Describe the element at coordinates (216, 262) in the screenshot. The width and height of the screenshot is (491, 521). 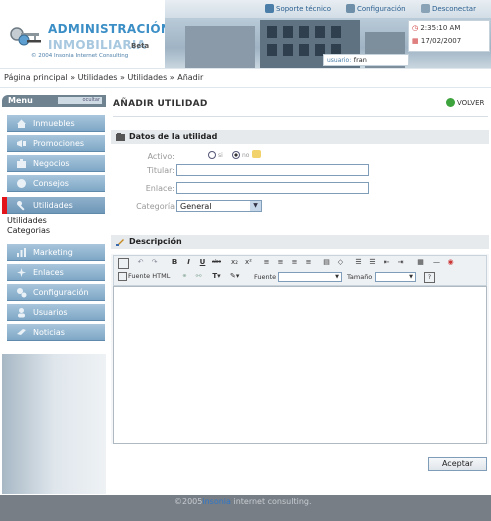
I see `strikethrough-icon: abc` at that location.